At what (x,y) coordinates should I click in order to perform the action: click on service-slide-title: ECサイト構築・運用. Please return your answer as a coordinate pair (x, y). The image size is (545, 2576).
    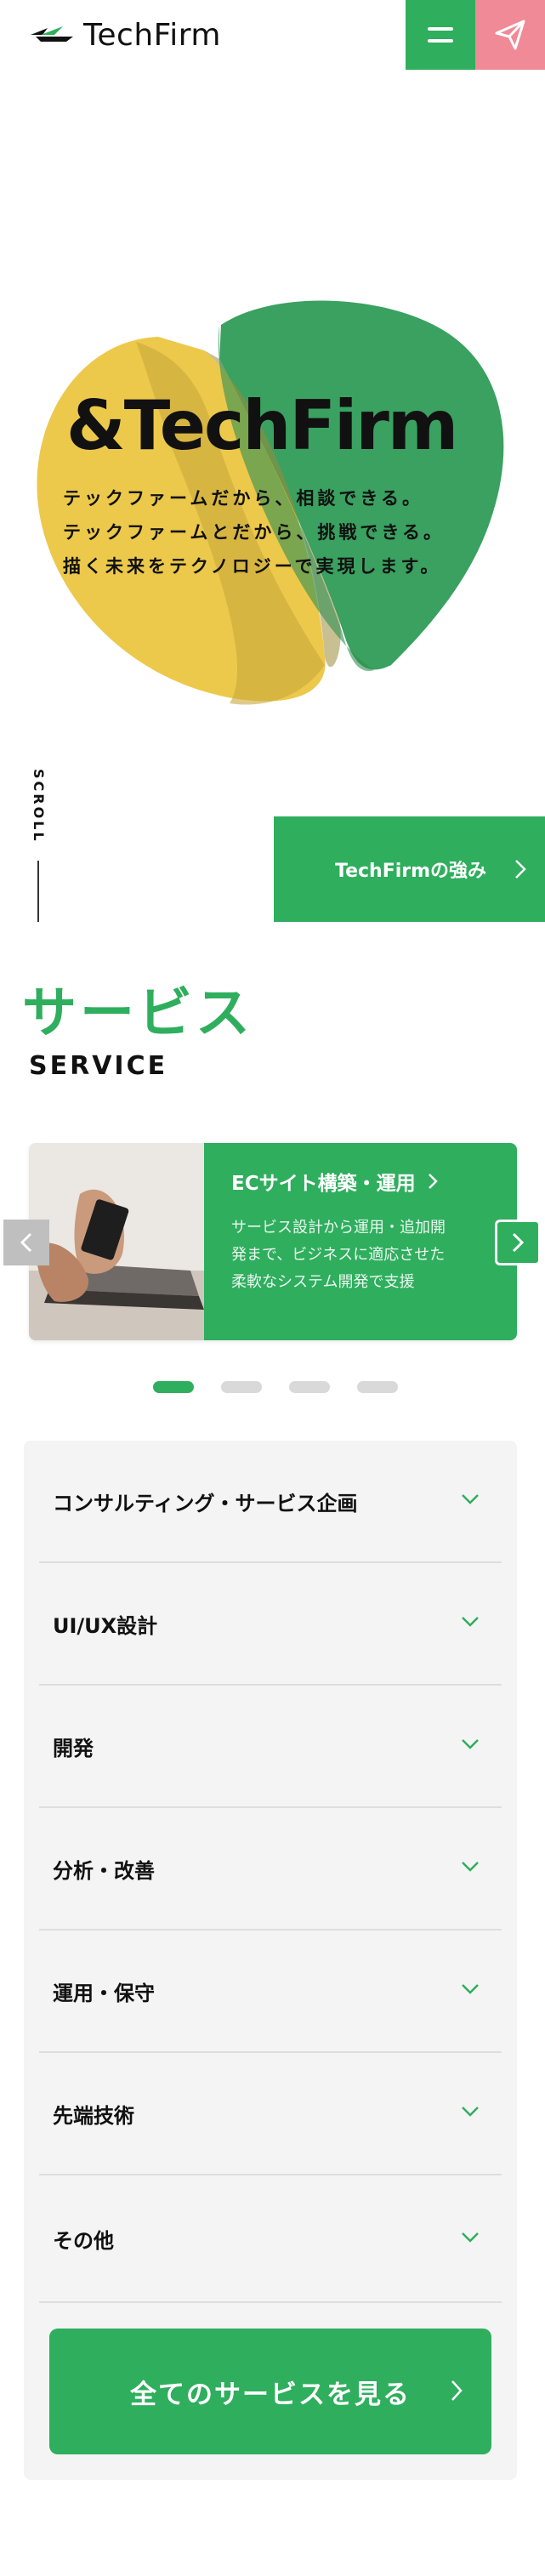
    Looking at the image, I should click on (360, 1181).